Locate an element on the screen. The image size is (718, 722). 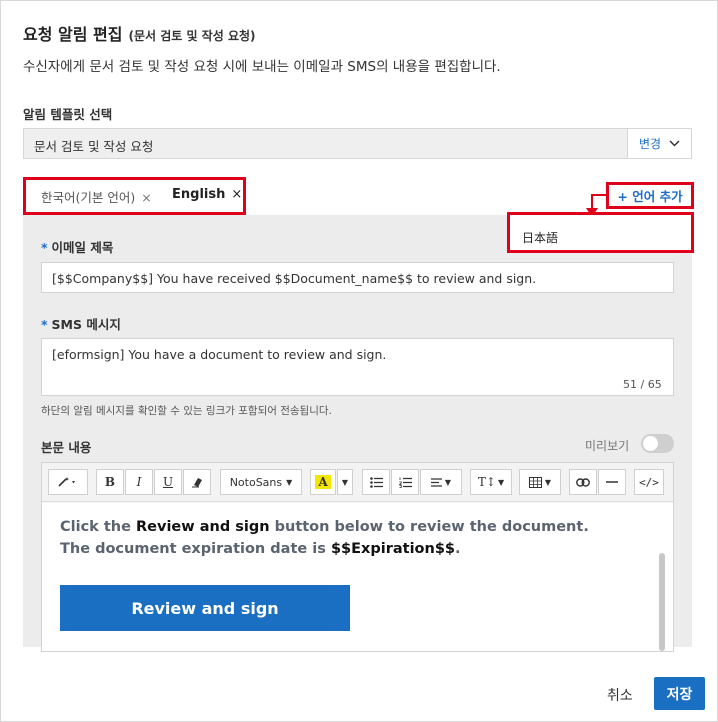
language-dropdown: 日本語 is located at coordinates (600, 232).